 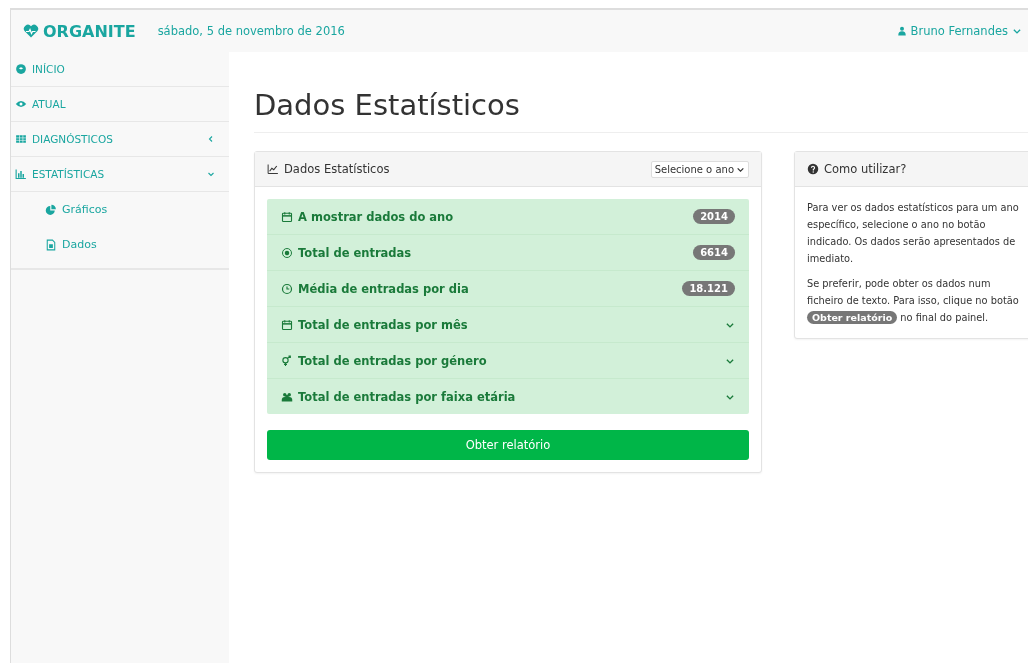 What do you see at coordinates (287, 288) in the screenshot?
I see `clock-icon` at bounding box center [287, 288].